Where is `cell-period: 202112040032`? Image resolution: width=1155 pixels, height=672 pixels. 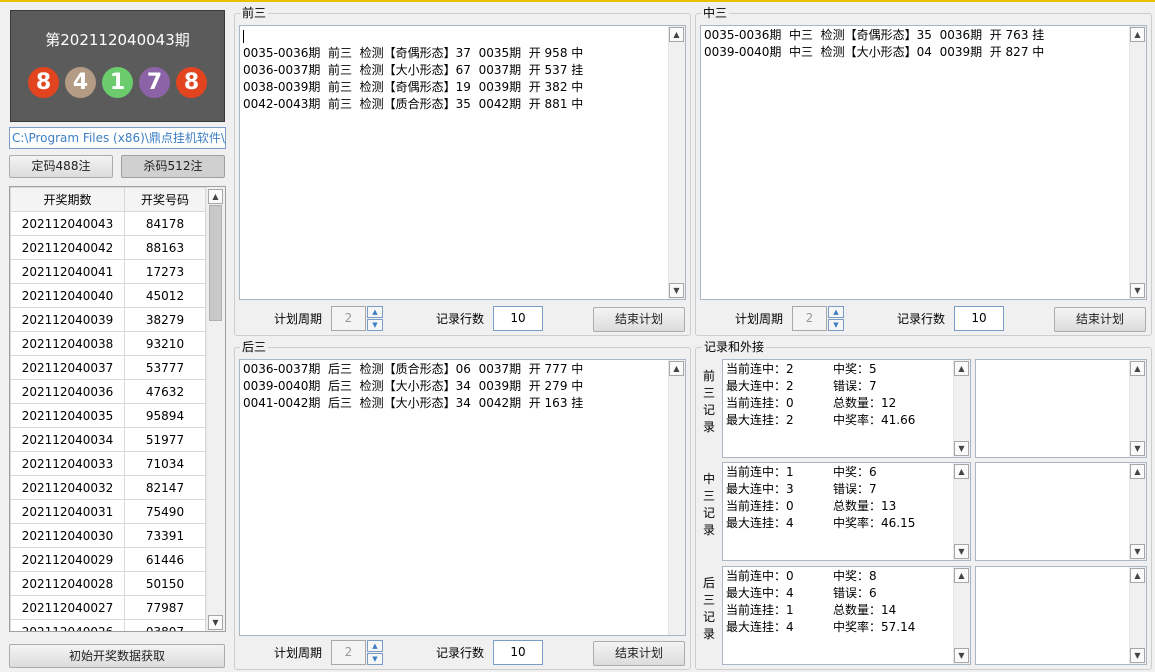
cell-period: 202112040032 is located at coordinates (67, 487).